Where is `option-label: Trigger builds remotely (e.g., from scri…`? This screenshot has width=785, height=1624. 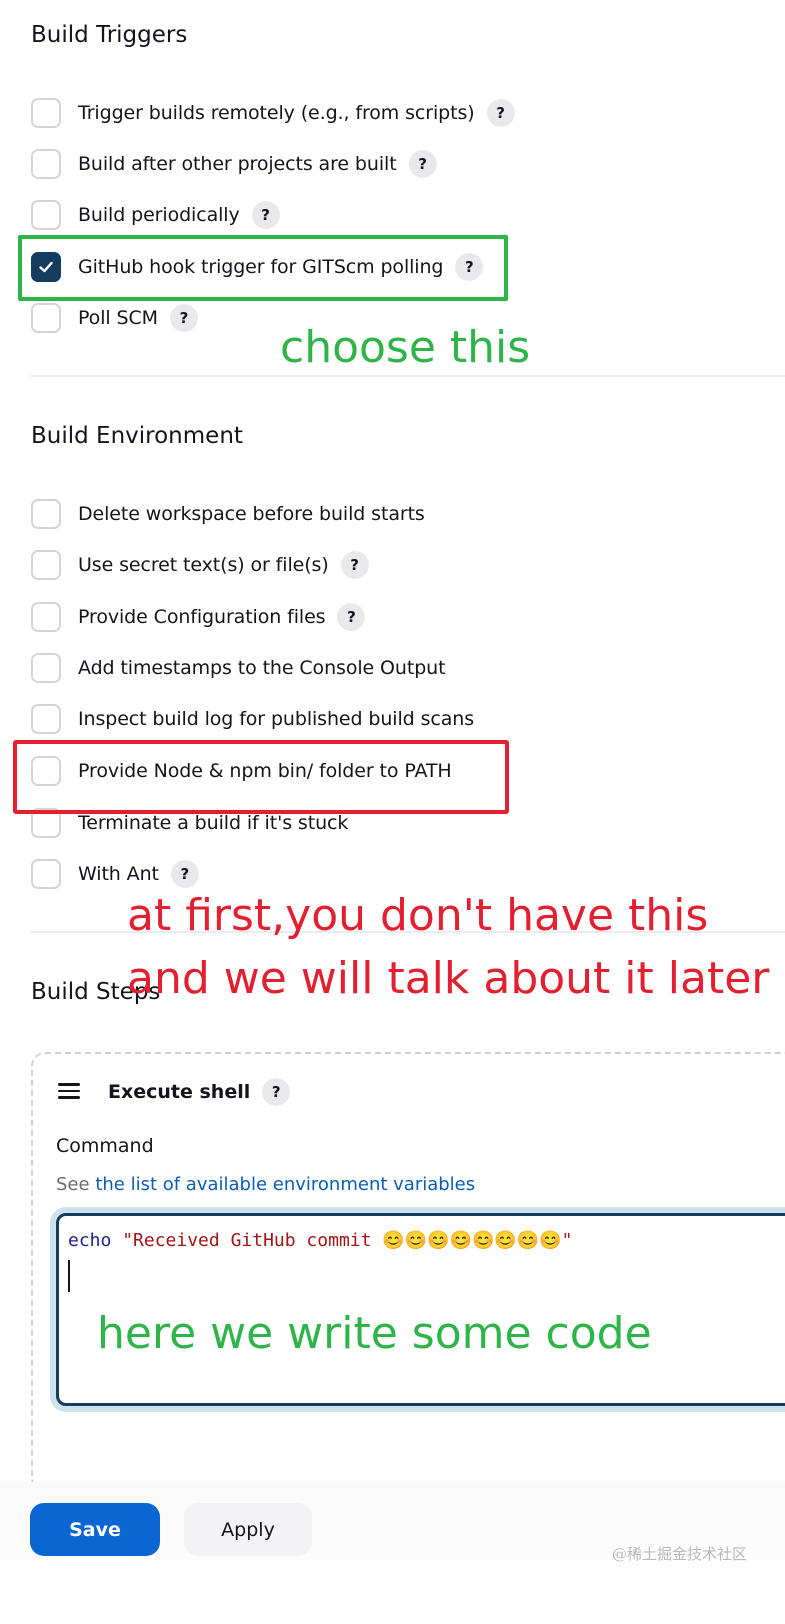 option-label: Trigger builds remotely (e.g., from scri… is located at coordinates (276, 113).